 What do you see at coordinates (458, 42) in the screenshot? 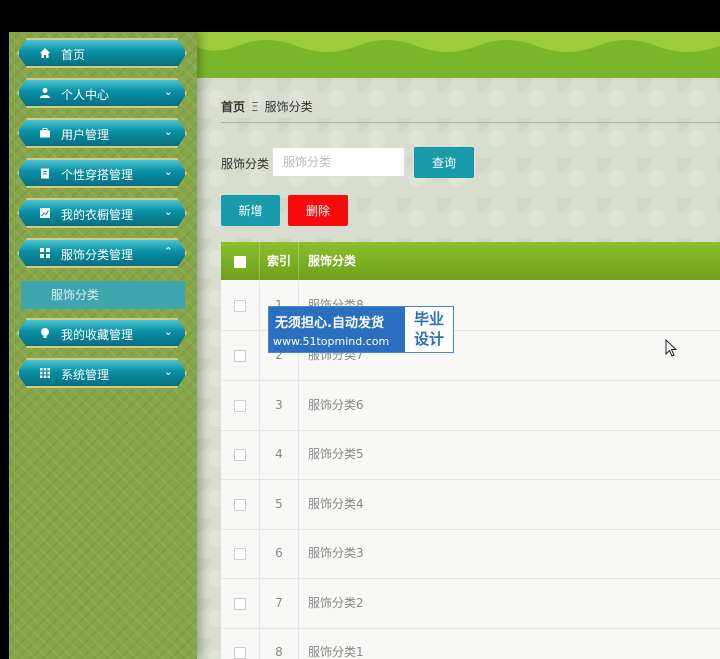
I see `wave-decoration` at bounding box center [458, 42].